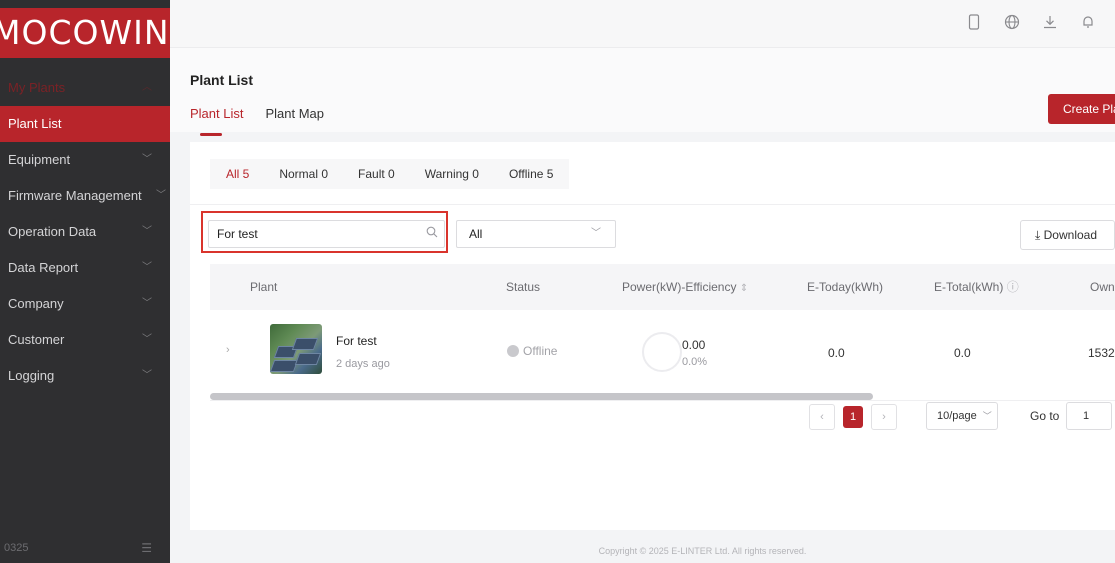 The width and height of the screenshot is (1115, 563). What do you see at coordinates (1039, 235) in the screenshot?
I see `download-icon: ⤓` at bounding box center [1039, 235].